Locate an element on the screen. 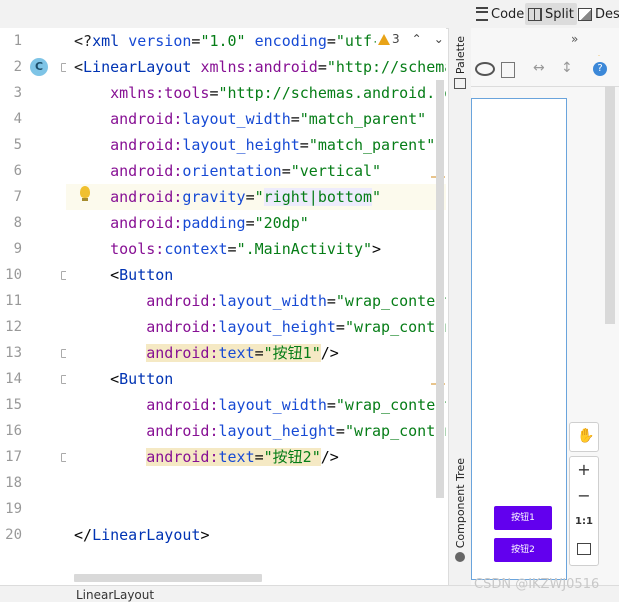 This screenshot has width=619, height=602. code-line: tools:context=".MainActivity"> is located at coordinates (256, 249).